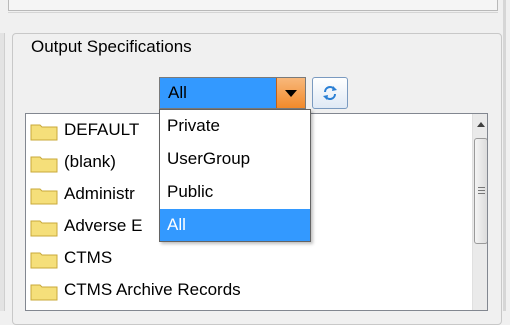 The image size is (510, 325). What do you see at coordinates (152, 289) in the screenshot?
I see `list-item-label: CTMS Archive Records` at bounding box center [152, 289].